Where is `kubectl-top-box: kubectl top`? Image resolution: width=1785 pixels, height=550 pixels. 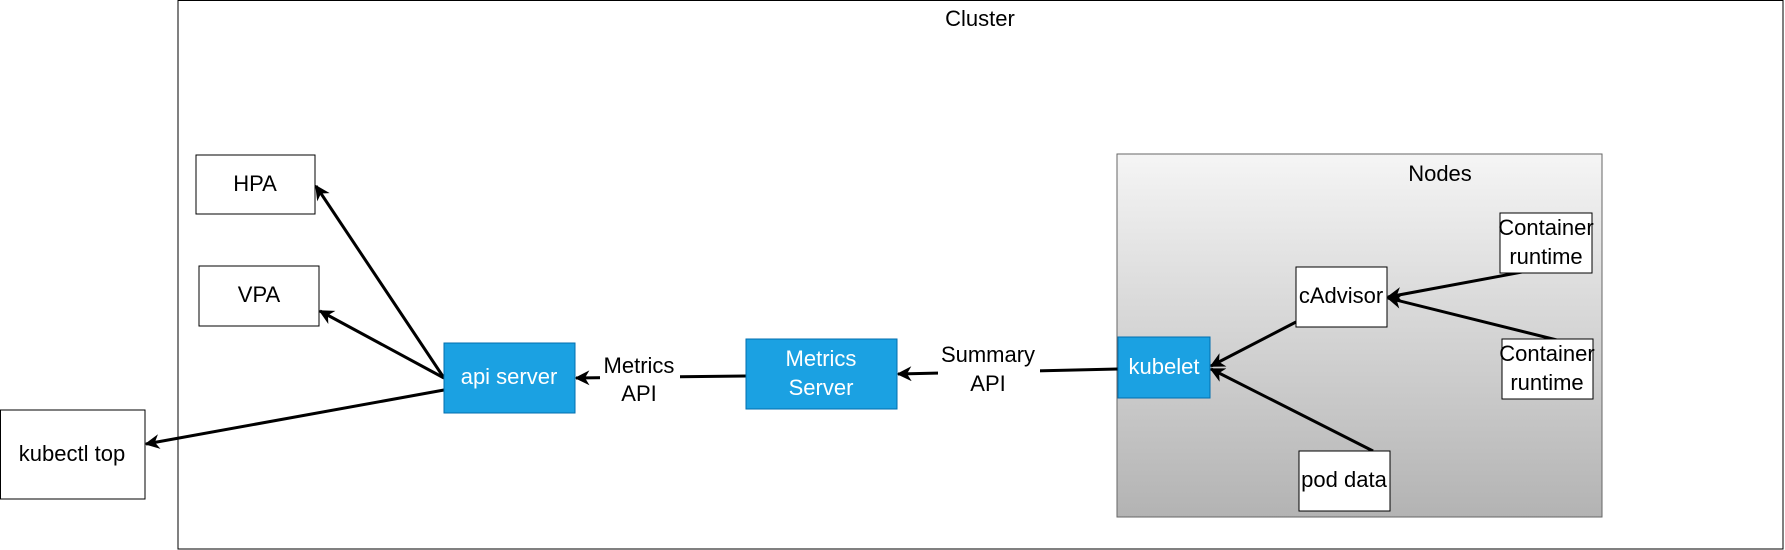 kubectl-top-box: kubectl top is located at coordinates (73, 454).